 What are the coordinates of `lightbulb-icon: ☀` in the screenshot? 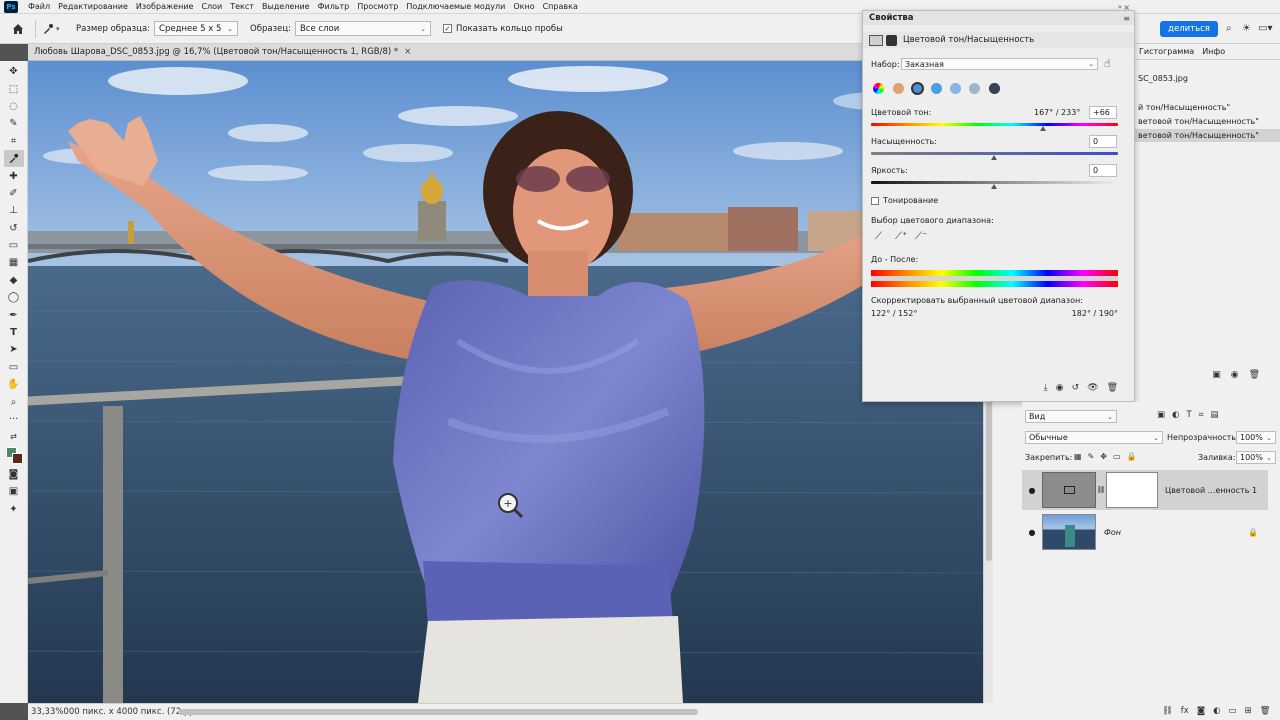 It's located at (1250, 28).